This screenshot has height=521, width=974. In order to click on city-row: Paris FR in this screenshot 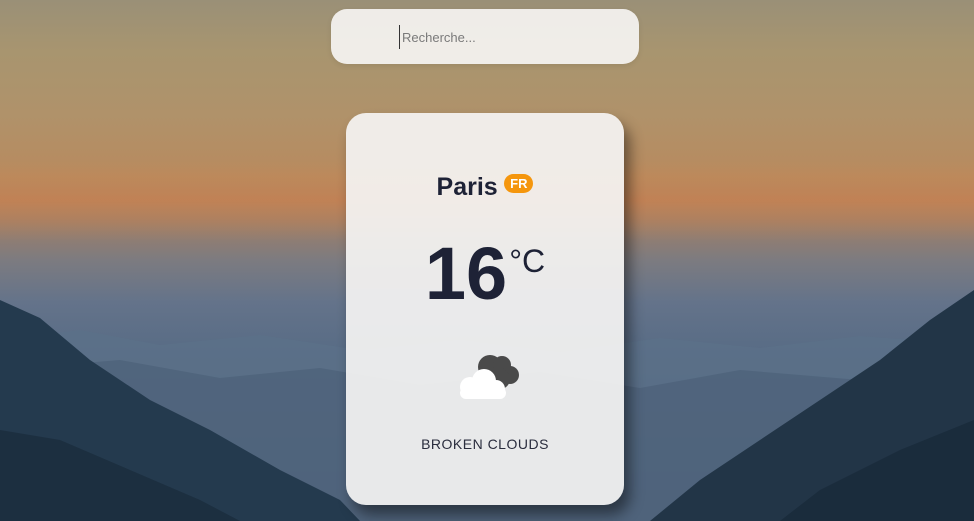, I will do `click(485, 189)`.